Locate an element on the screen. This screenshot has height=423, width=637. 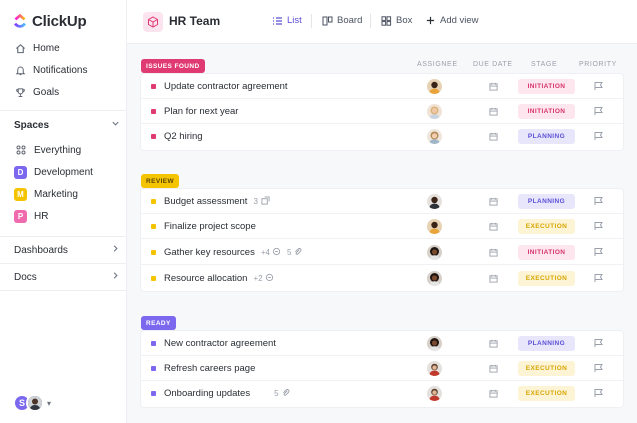
tab-board: Board is located at coordinates (342, 20).